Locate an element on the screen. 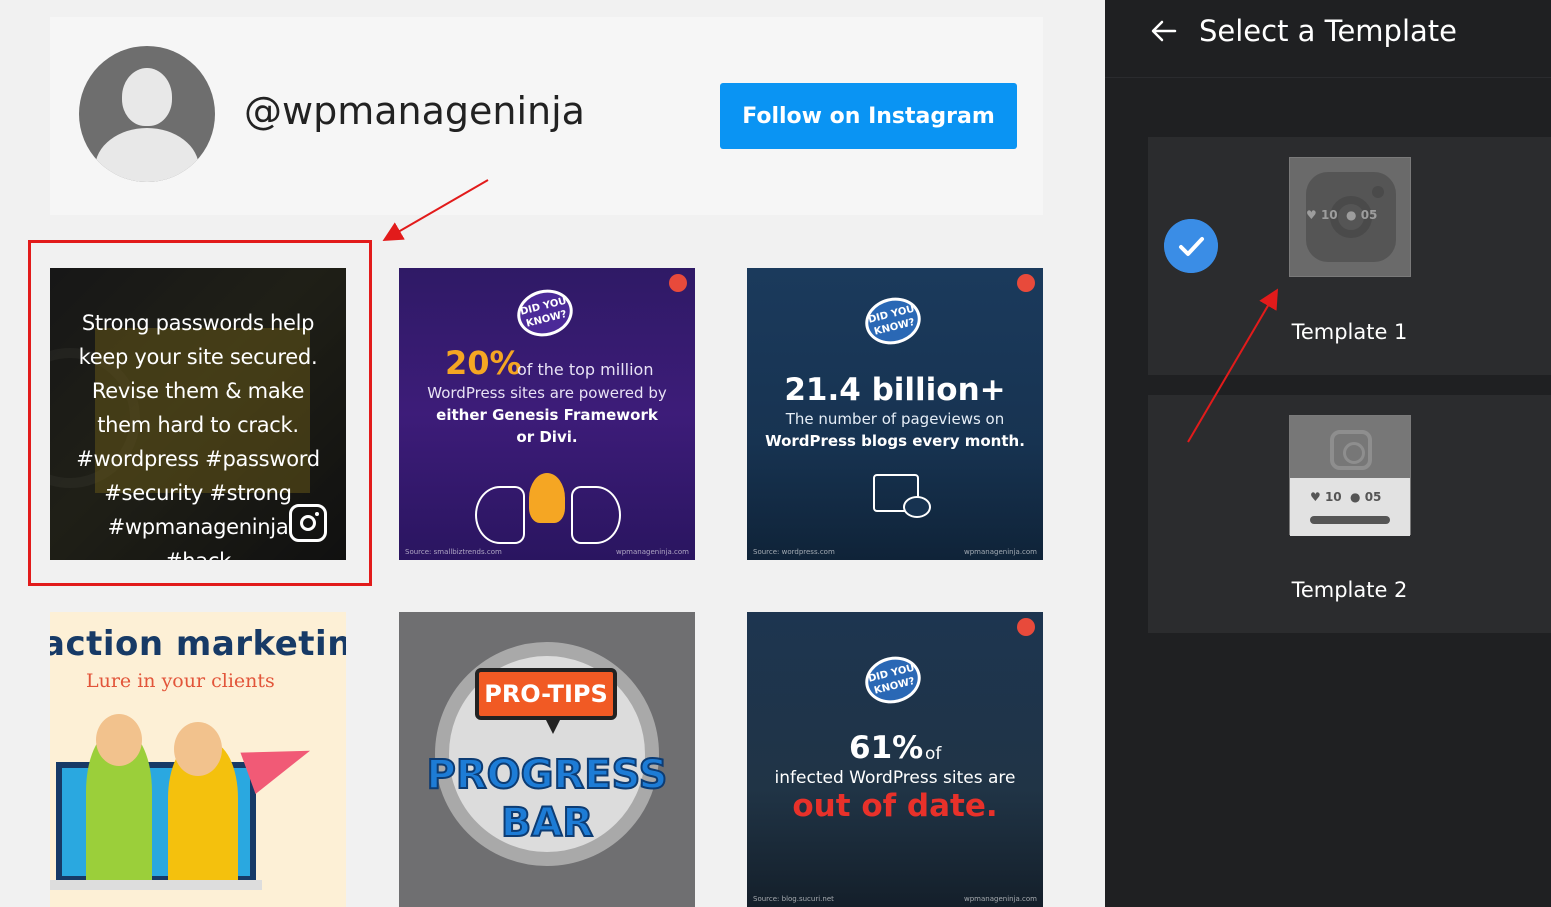 Image resolution: width=1551 pixels, height=907 pixels. feed-item-5: PRO-TIPS PROGRESS BAR is located at coordinates (547, 759).